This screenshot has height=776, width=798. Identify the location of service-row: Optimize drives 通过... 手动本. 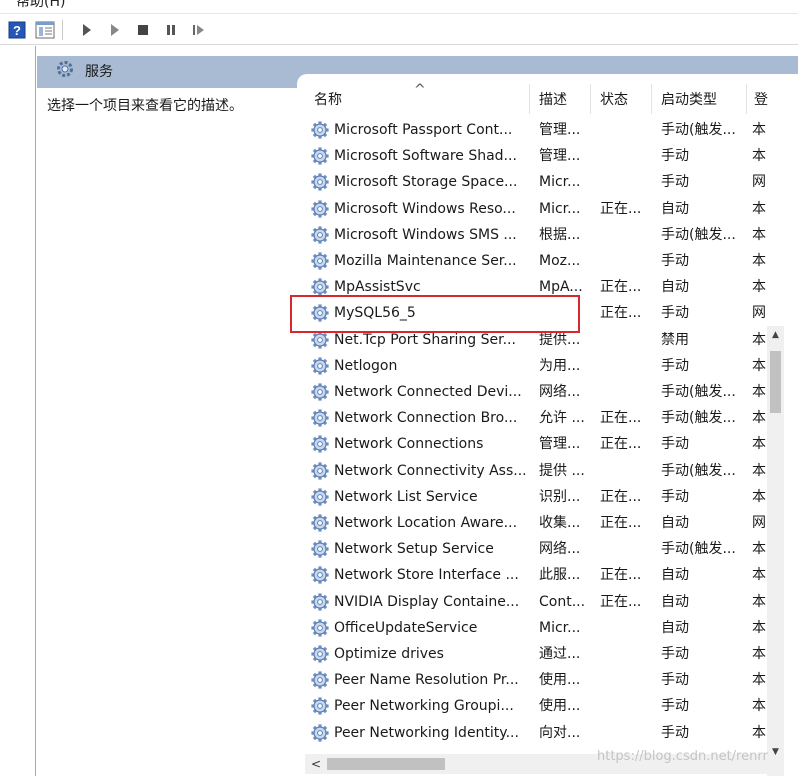
(532, 654).